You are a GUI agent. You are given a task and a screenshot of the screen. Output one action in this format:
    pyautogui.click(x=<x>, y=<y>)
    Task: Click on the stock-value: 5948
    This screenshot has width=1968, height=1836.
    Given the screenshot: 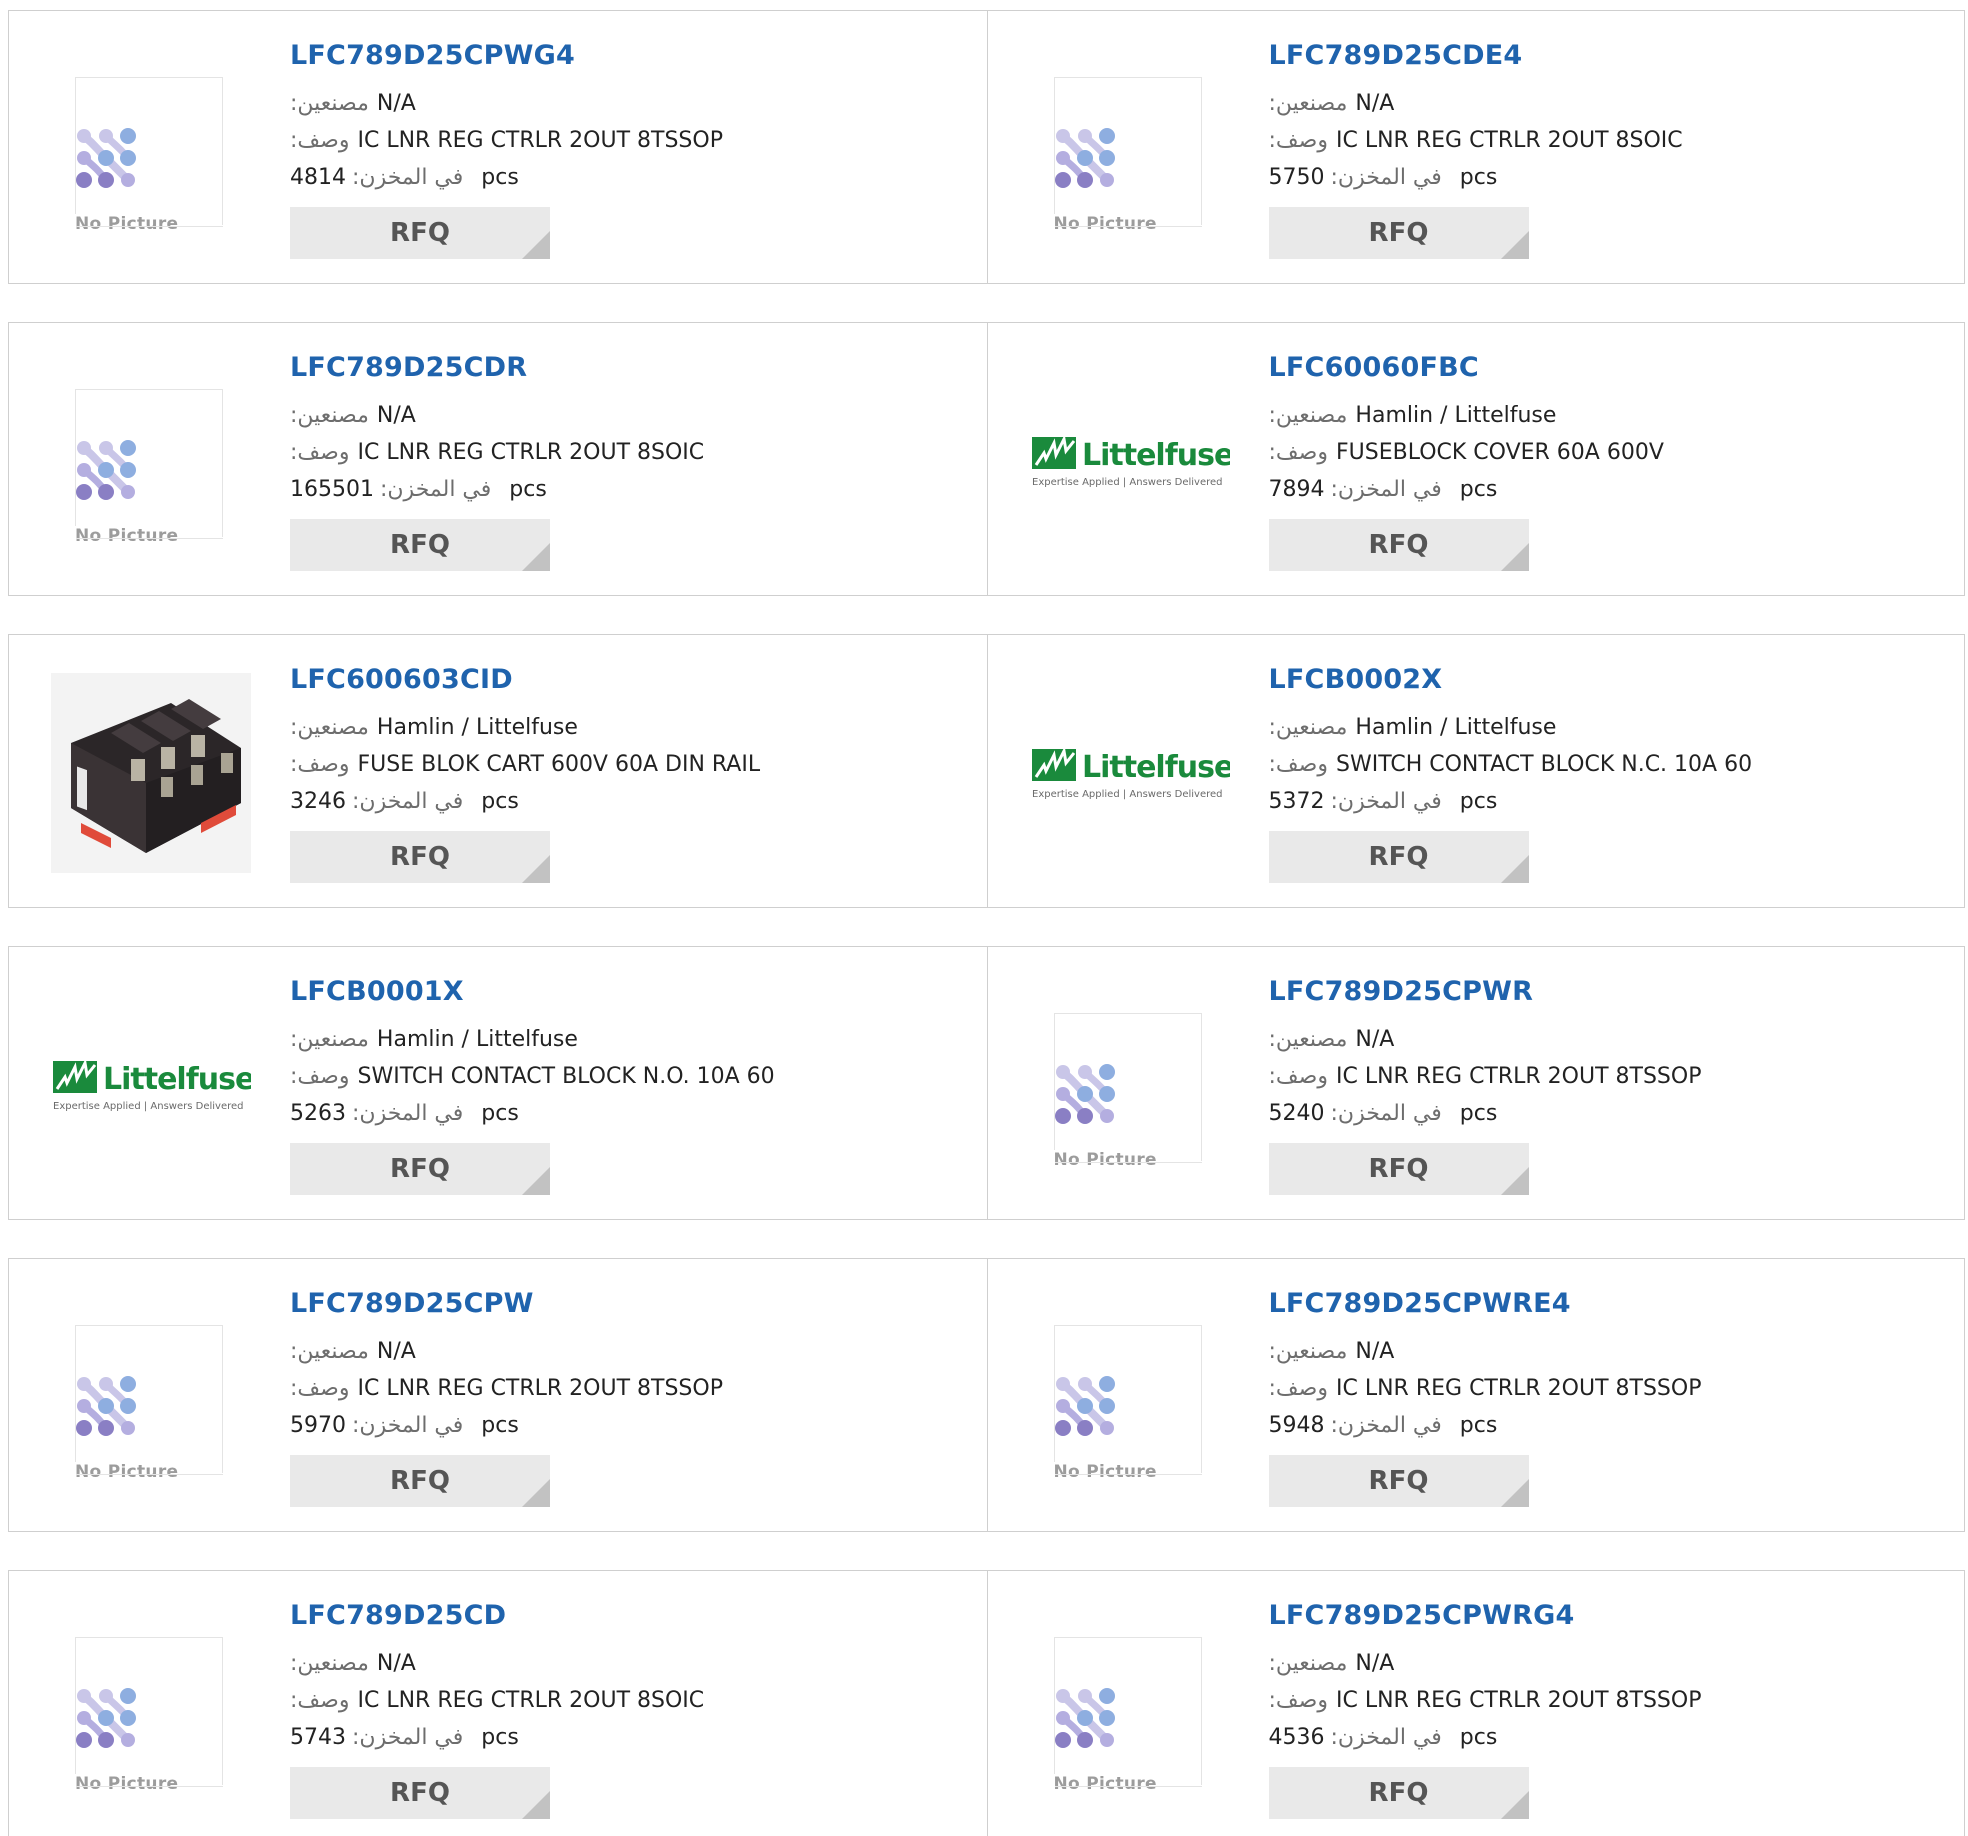 What is the action you would take?
    pyautogui.click(x=1296, y=1425)
    